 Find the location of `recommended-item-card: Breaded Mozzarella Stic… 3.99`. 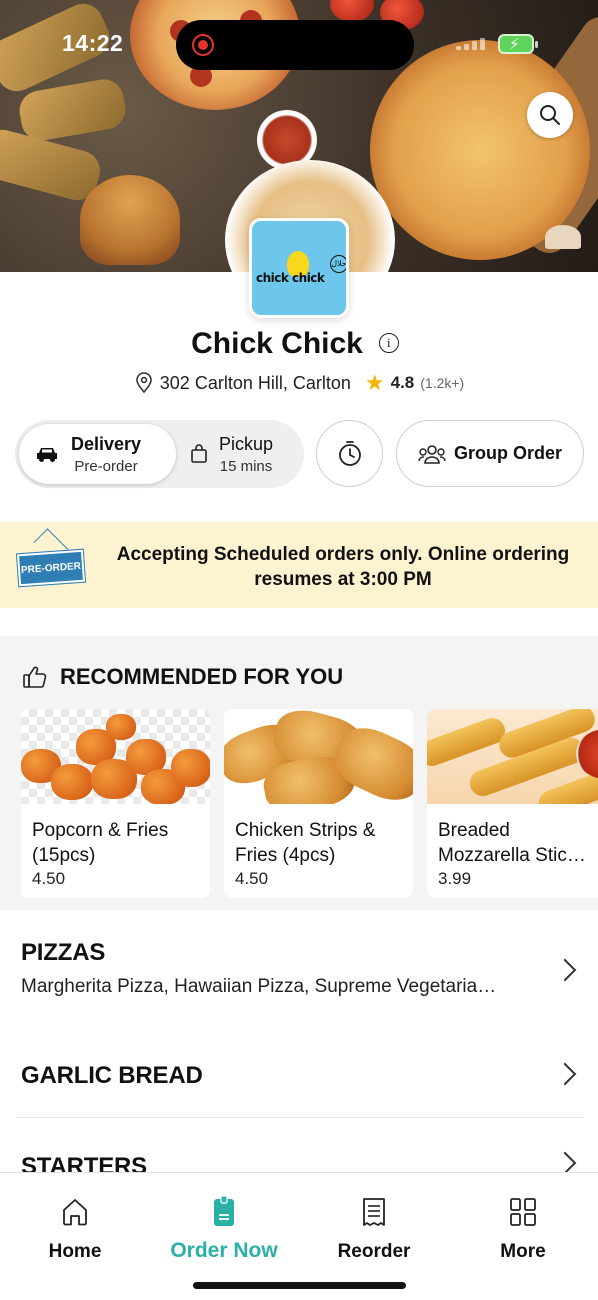

recommended-item-card: Breaded Mozzarella Stic… 3.99 is located at coordinates (512, 803).